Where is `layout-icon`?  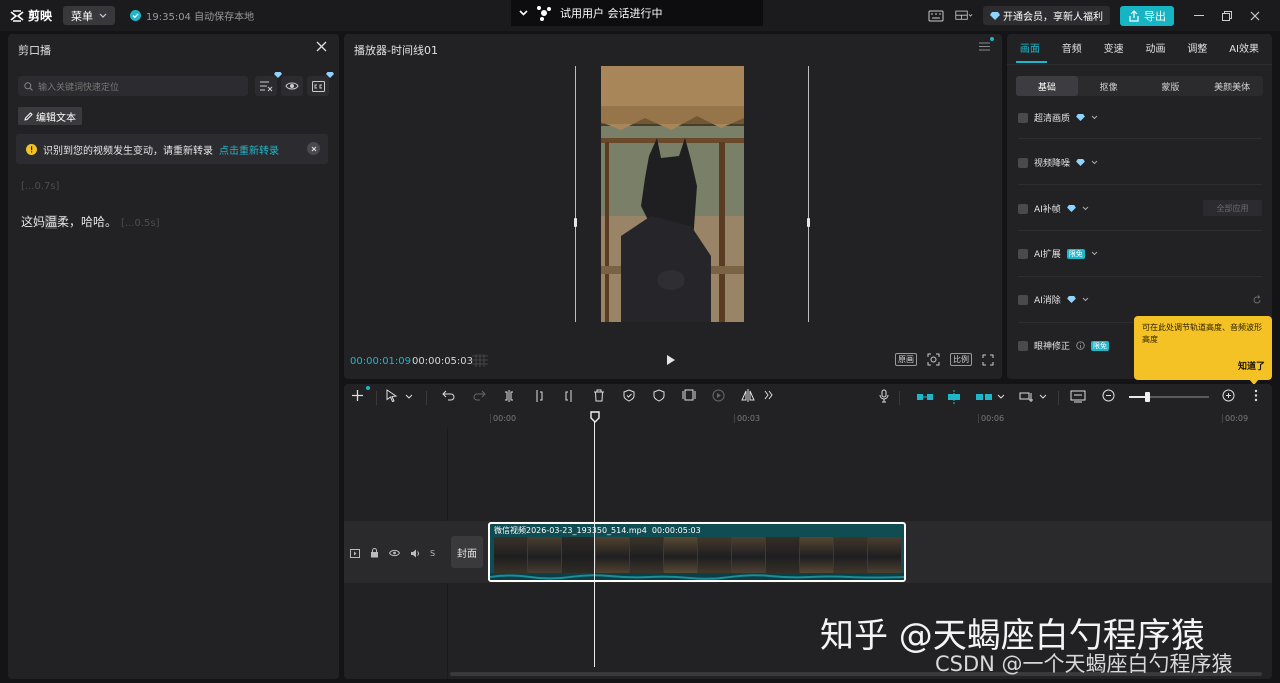
layout-icon is located at coordinates (964, 16).